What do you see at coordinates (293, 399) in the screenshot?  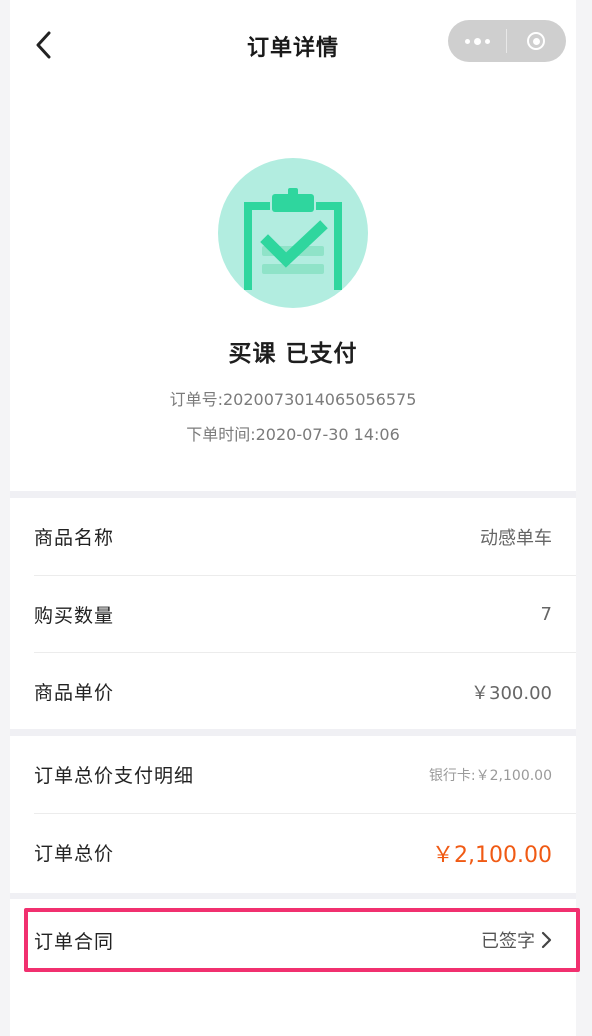 I see `order-number: 订单号:2020073014065056575` at bounding box center [293, 399].